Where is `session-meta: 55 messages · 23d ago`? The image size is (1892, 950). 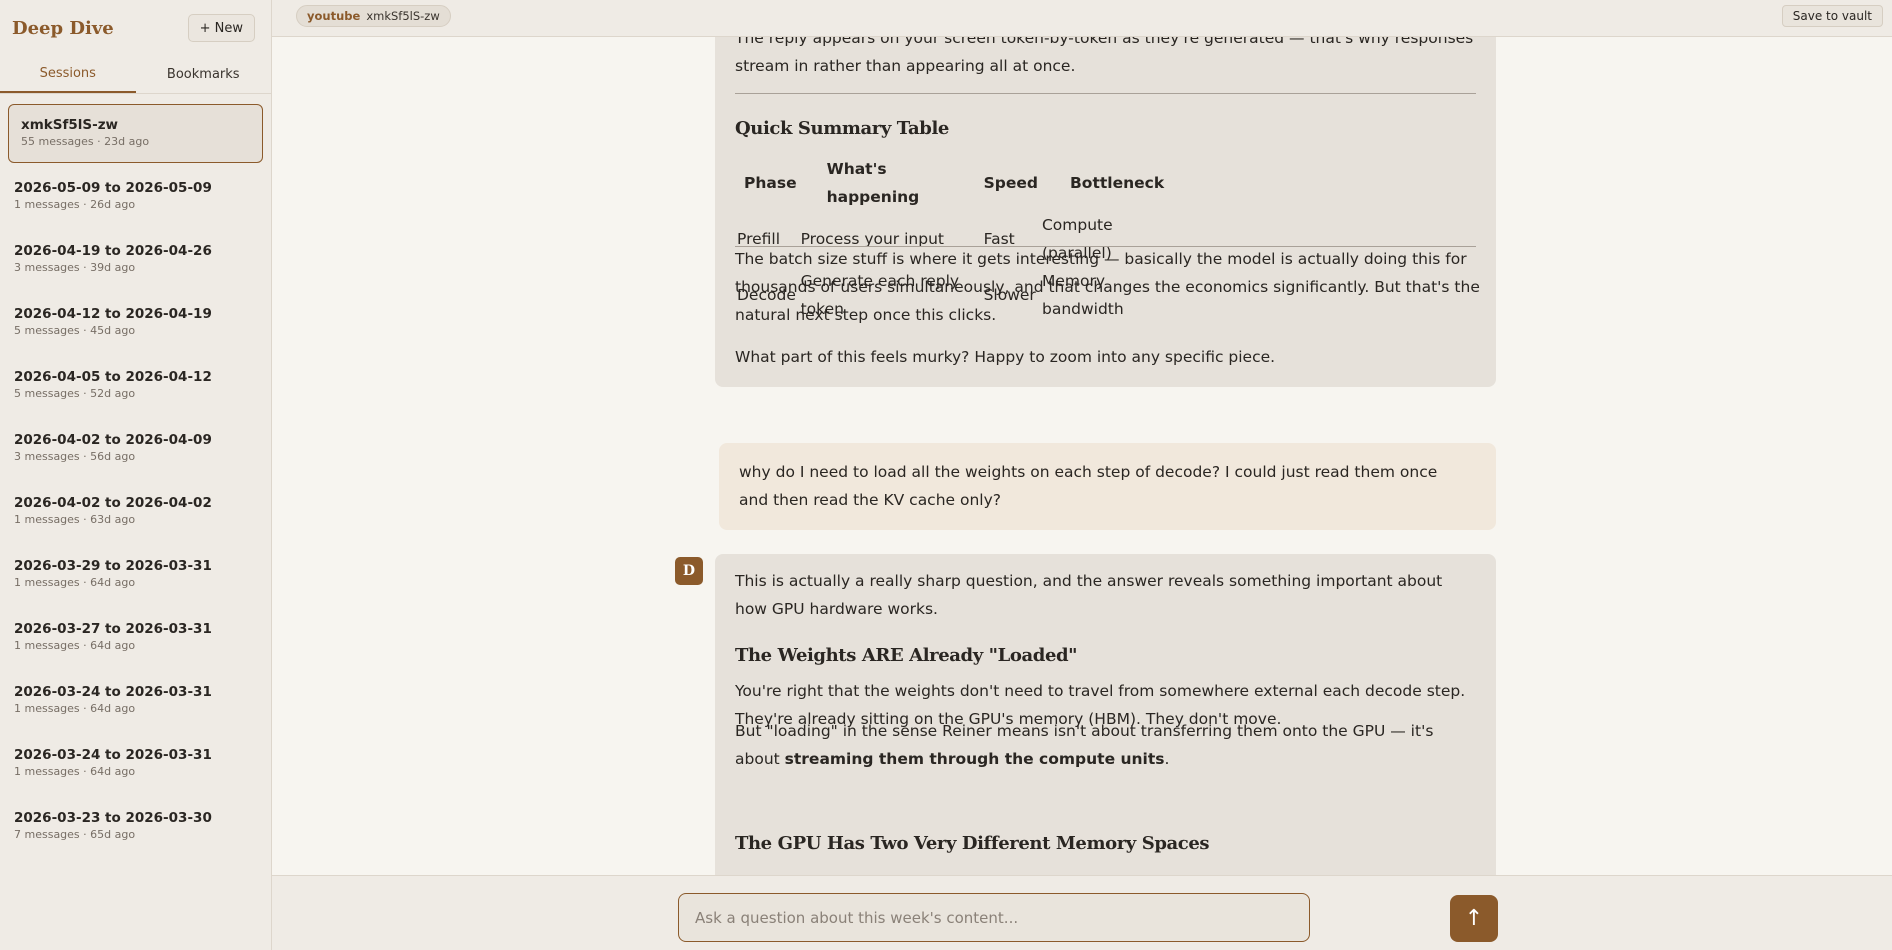 session-meta: 55 messages · 23d ago is located at coordinates (85, 141).